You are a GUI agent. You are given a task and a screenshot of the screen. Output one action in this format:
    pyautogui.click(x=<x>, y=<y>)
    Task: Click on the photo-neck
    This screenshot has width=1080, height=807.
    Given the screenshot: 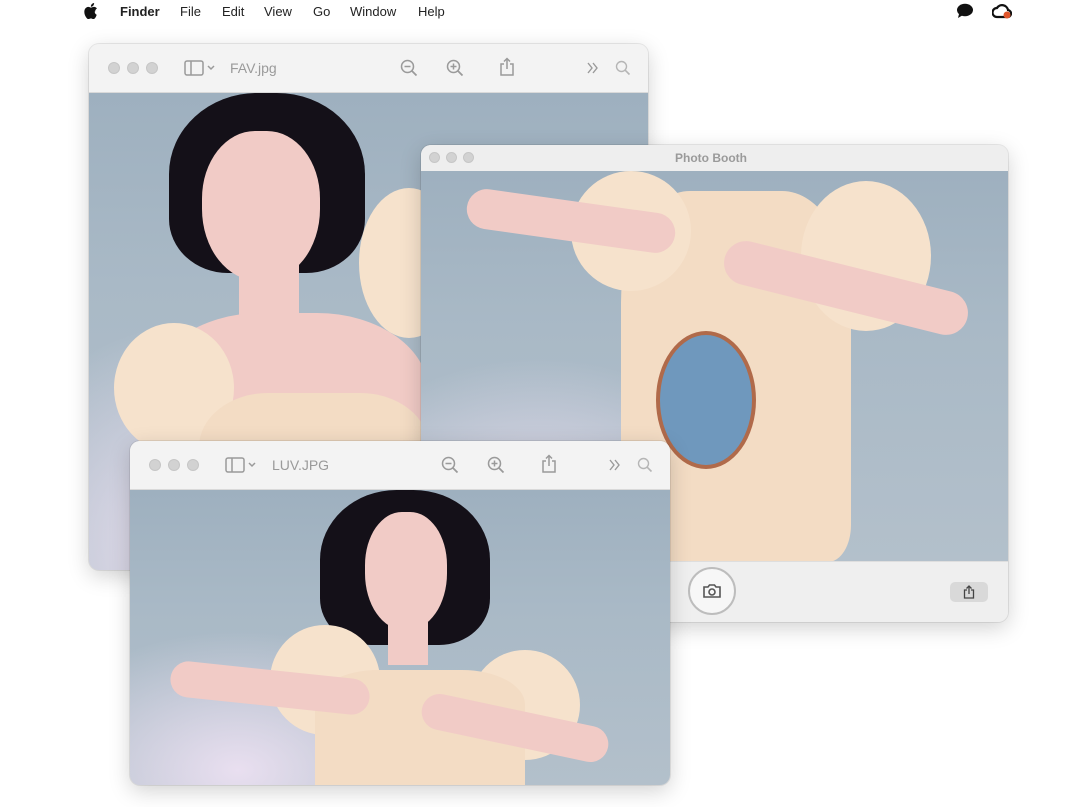 What is the action you would take?
    pyautogui.click(x=408, y=642)
    